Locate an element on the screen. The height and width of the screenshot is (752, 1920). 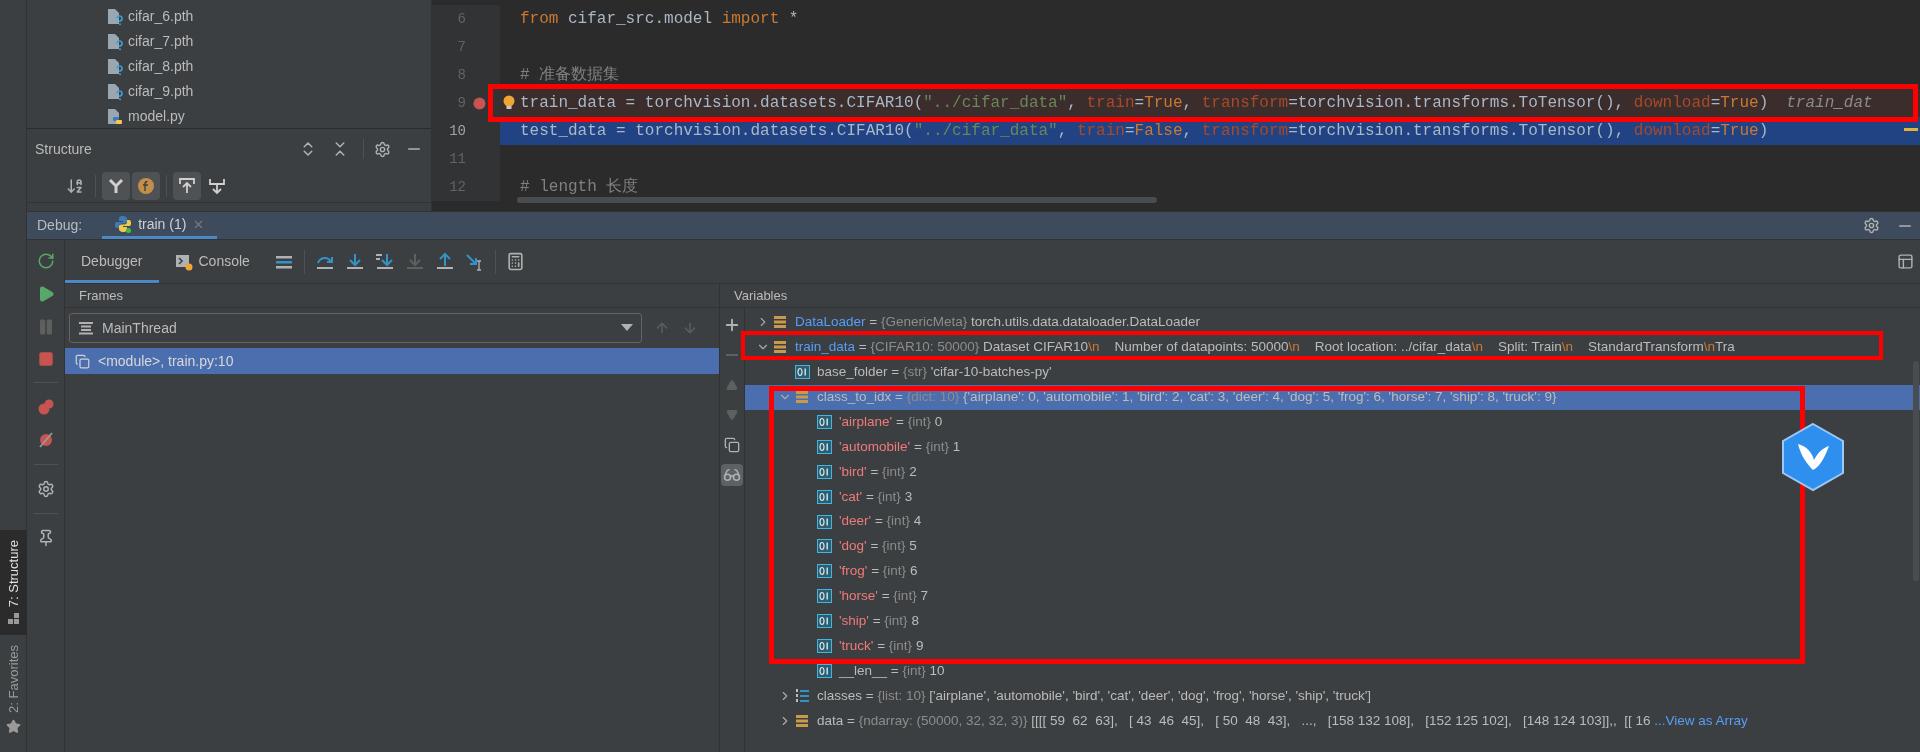
sort-alphabetically-icon is located at coordinates (75, 185).